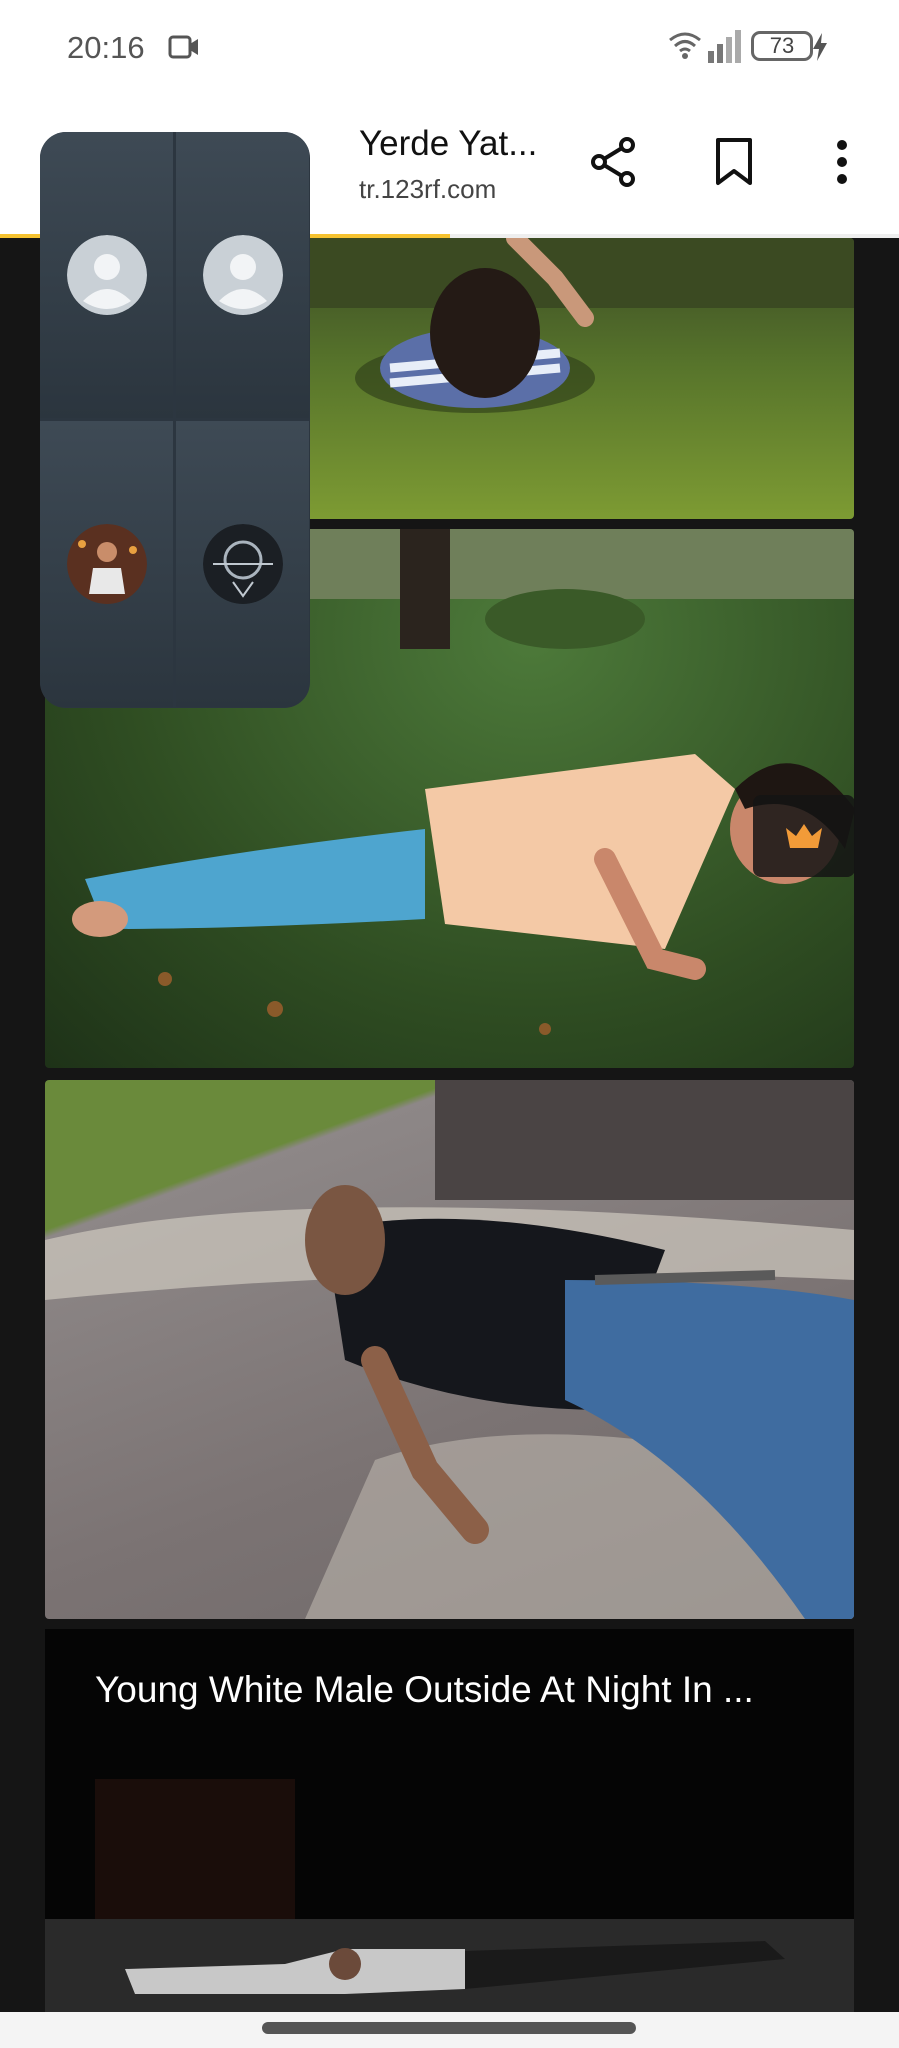 The width and height of the screenshot is (899, 2048). I want to click on share-button, so click(613, 162).